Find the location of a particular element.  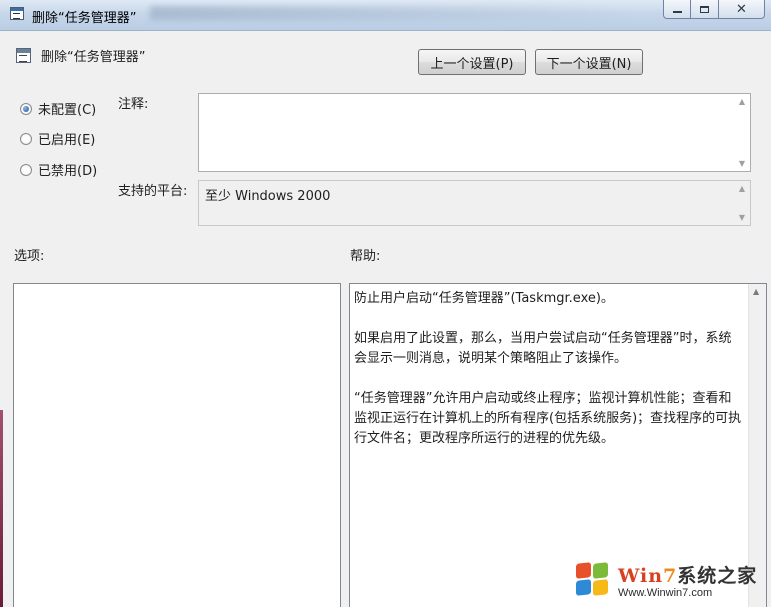

title-bar: 删除“任务管理器” ✕ is located at coordinates (385, 15).